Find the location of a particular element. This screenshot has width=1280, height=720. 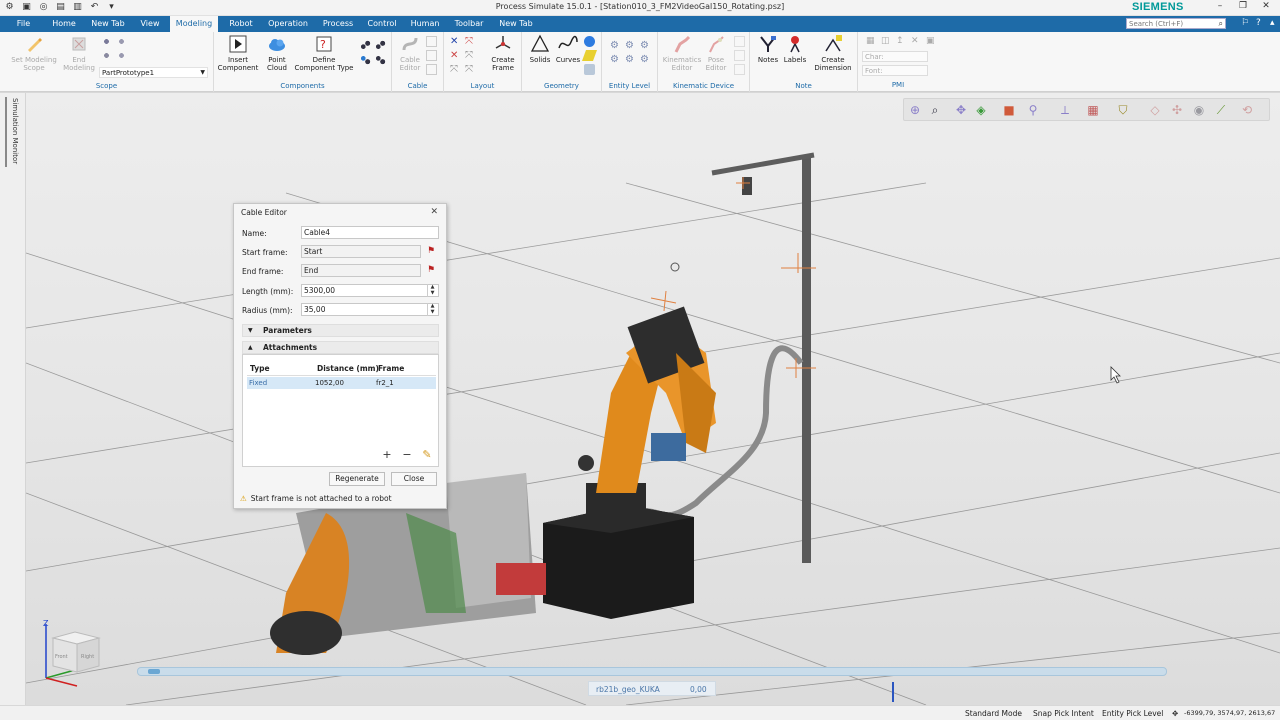

name-field: Cable4 is located at coordinates (370, 232).